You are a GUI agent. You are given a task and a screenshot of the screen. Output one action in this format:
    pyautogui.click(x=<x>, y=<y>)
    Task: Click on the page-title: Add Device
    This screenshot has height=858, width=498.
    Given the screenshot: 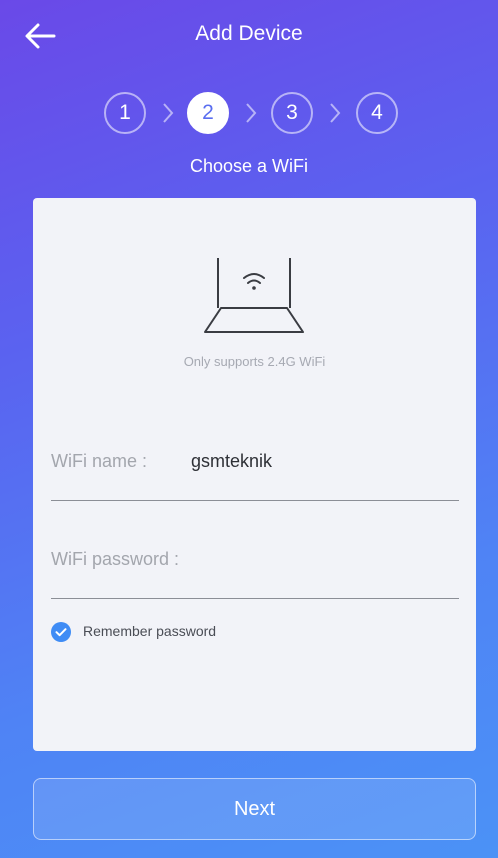 What is the action you would take?
    pyautogui.click(x=249, y=33)
    